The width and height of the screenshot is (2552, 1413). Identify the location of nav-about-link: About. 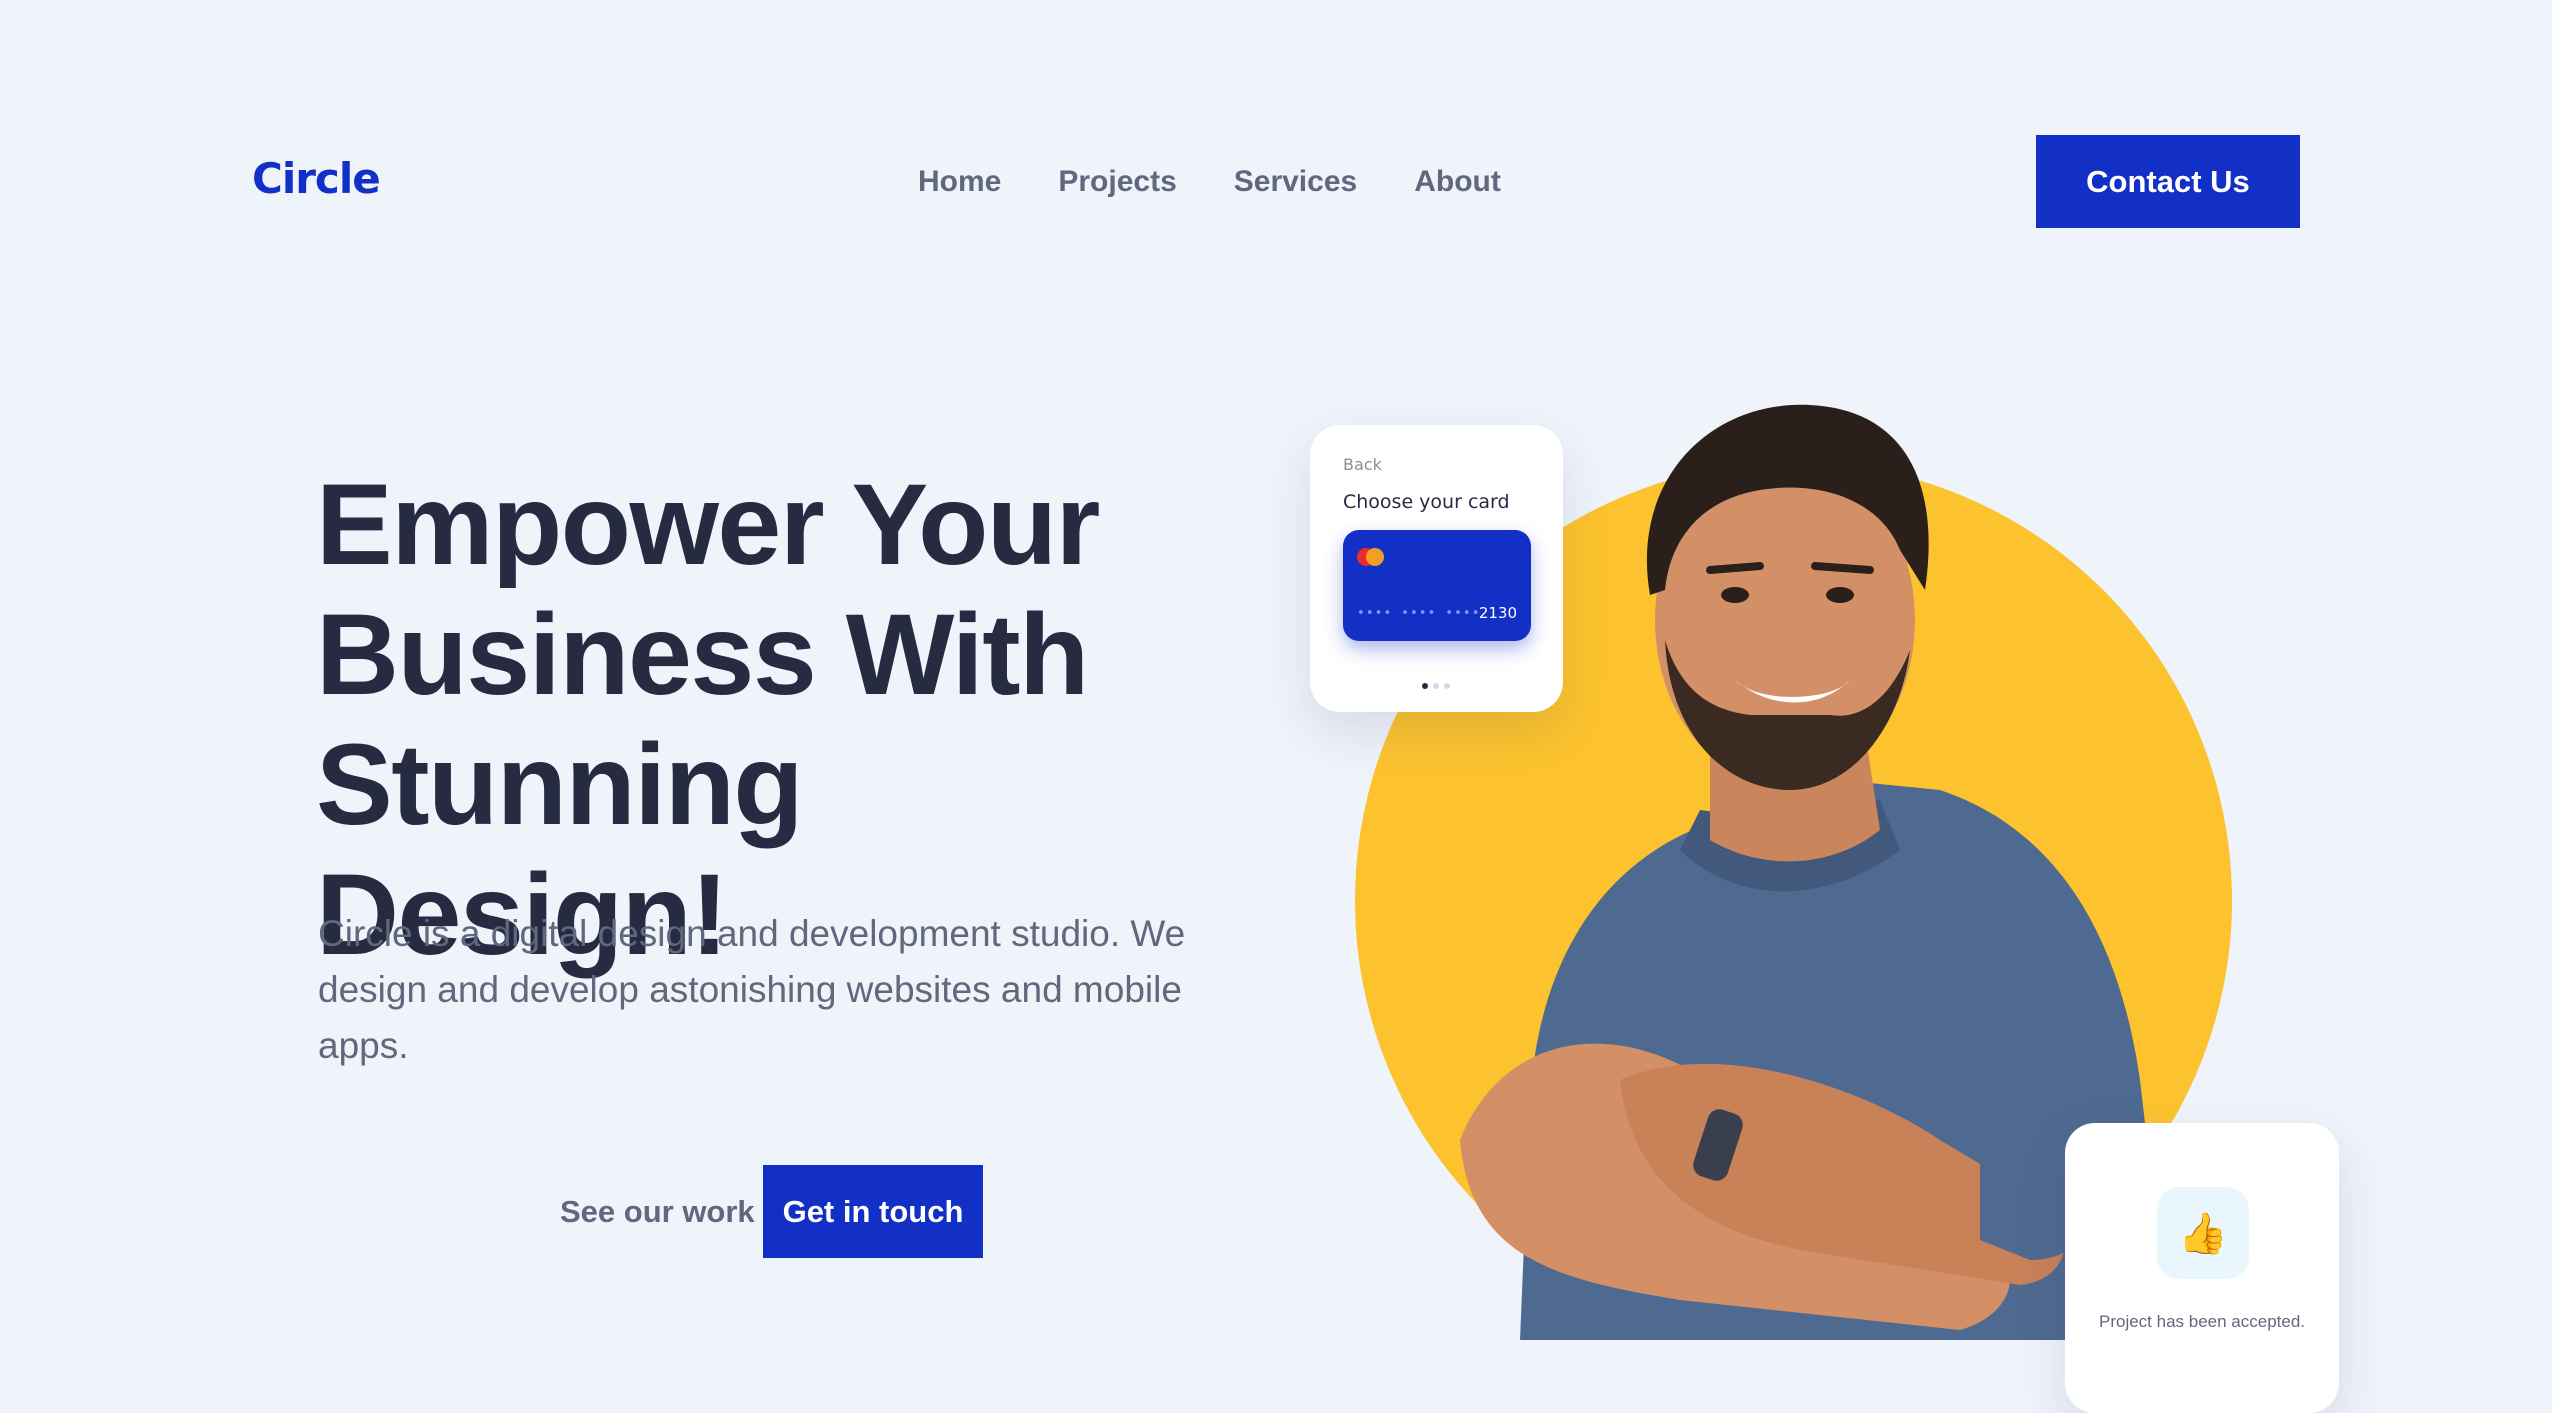
(1457, 182).